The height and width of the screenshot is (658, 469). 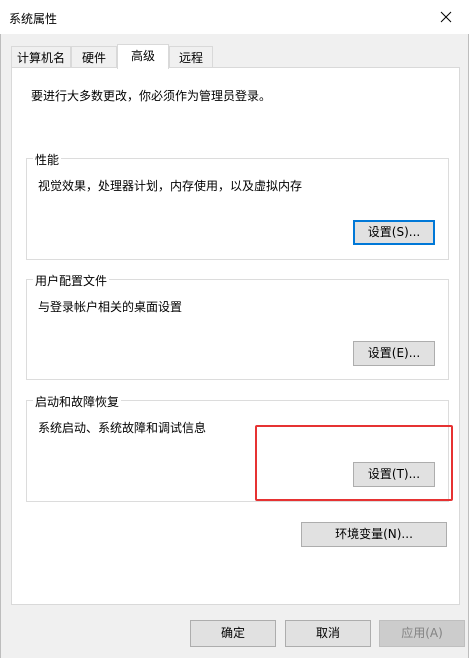 What do you see at coordinates (71, 280) in the screenshot?
I see `user-profiles-group-title: 用户配置文件` at bounding box center [71, 280].